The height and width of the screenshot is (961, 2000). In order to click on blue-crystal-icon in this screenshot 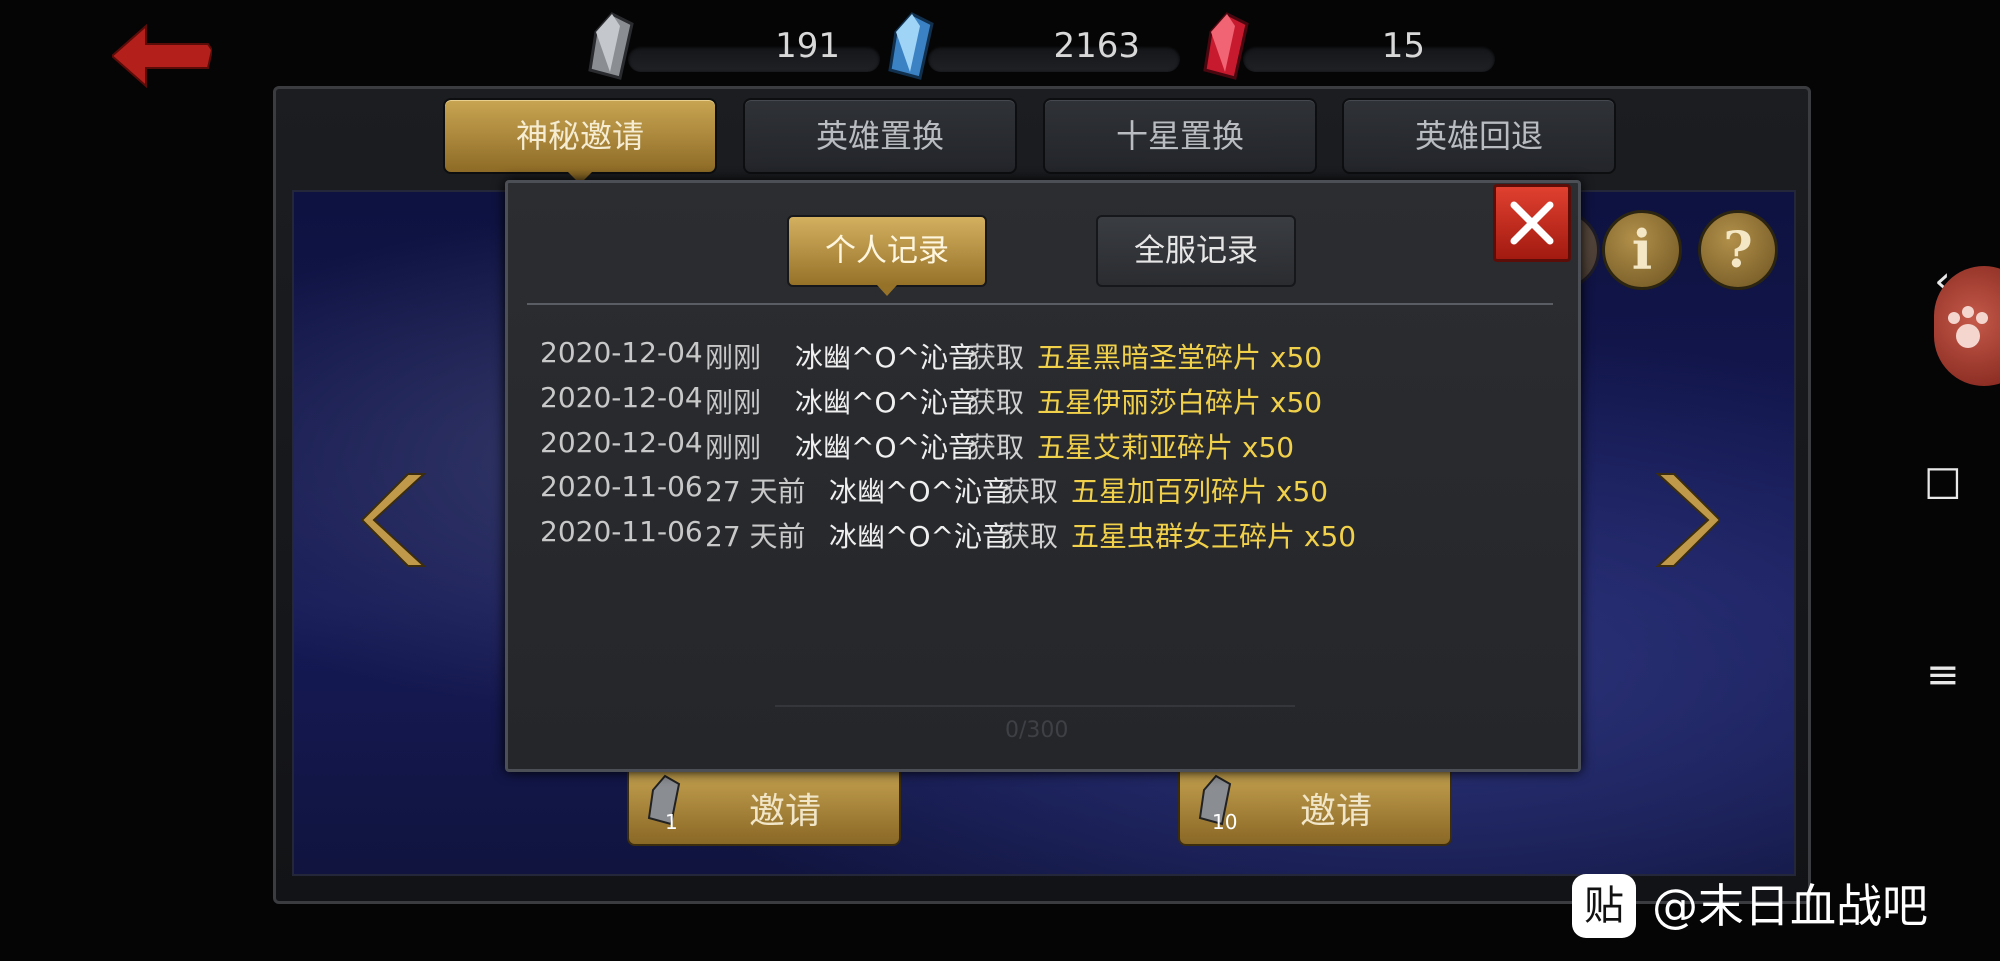, I will do `click(911, 46)`.